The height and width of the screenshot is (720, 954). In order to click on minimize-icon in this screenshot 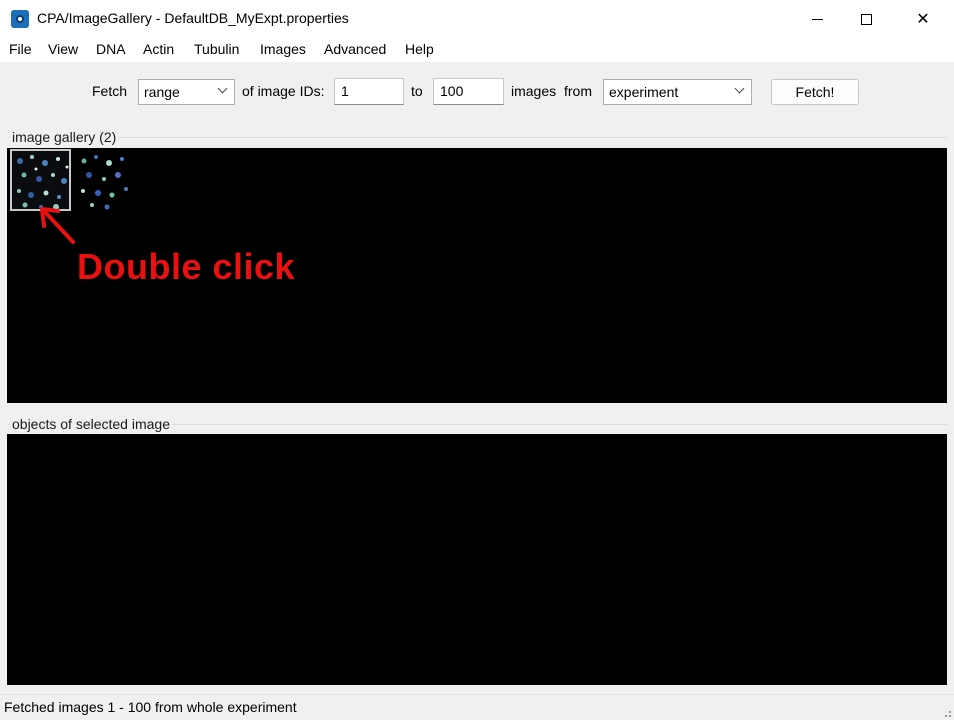, I will do `click(817, 19)`.